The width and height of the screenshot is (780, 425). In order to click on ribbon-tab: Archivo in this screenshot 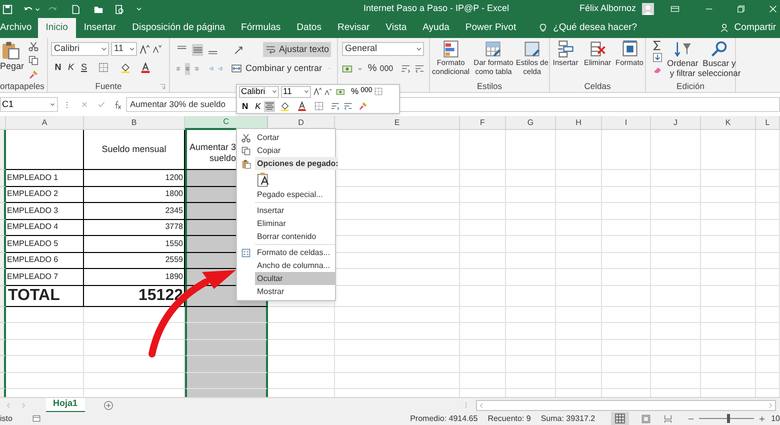, I will do `click(19, 28)`.